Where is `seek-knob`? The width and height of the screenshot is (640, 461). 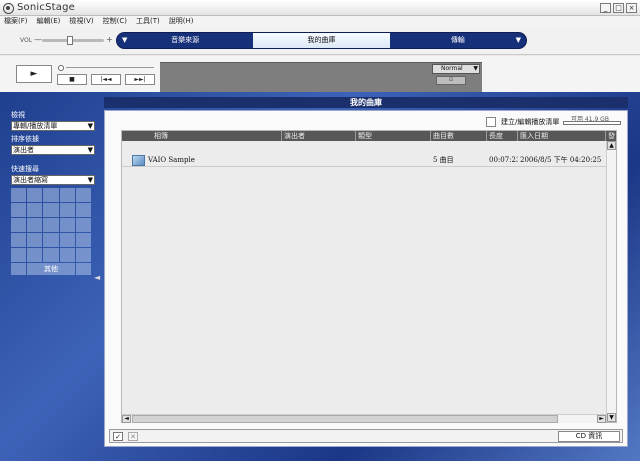
seek-knob is located at coordinates (61, 68).